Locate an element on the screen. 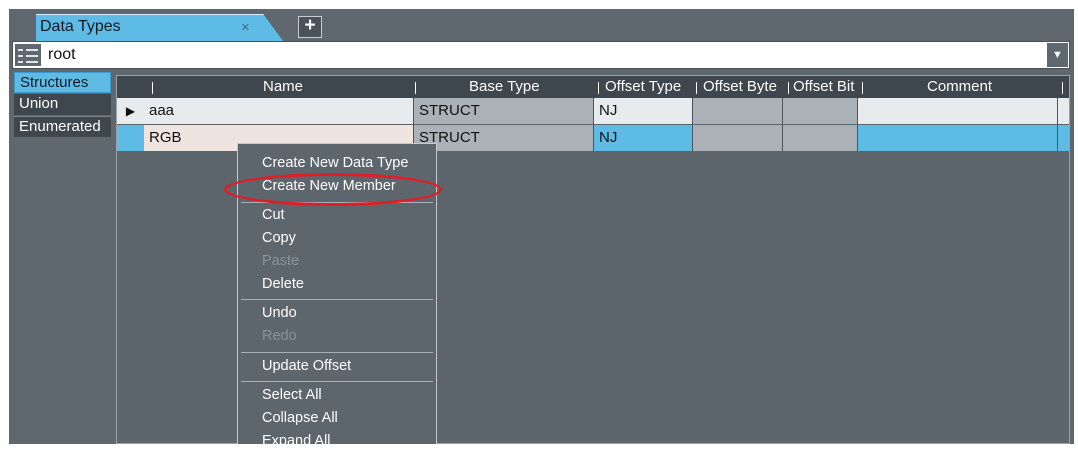  menu-copy: Copy is located at coordinates (279, 238).